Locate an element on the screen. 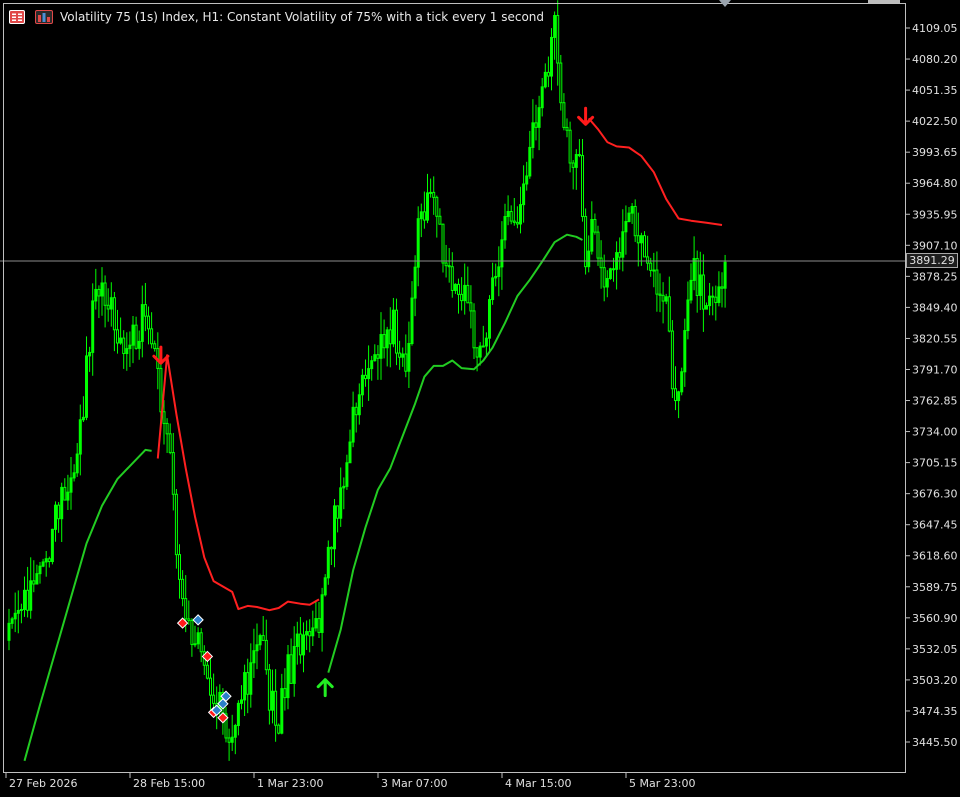 The height and width of the screenshot is (797, 960). time-tick-label: 4 Mar 15:00 is located at coordinates (538, 783).